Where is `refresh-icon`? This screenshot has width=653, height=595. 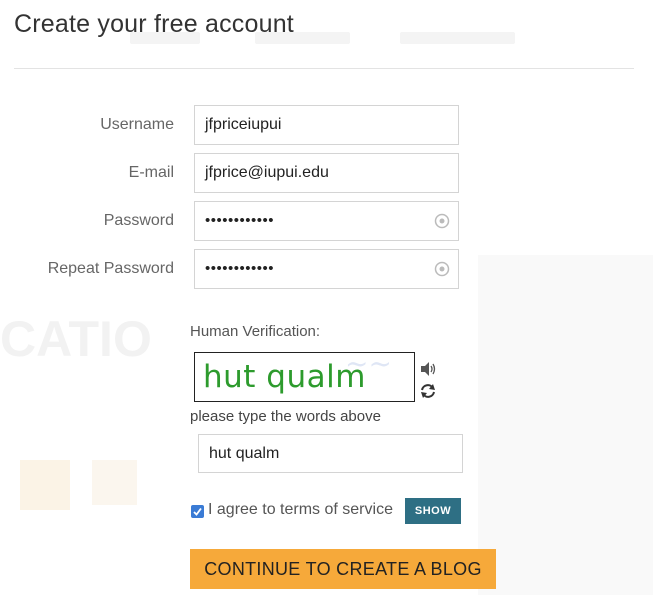
refresh-icon is located at coordinates (428, 391).